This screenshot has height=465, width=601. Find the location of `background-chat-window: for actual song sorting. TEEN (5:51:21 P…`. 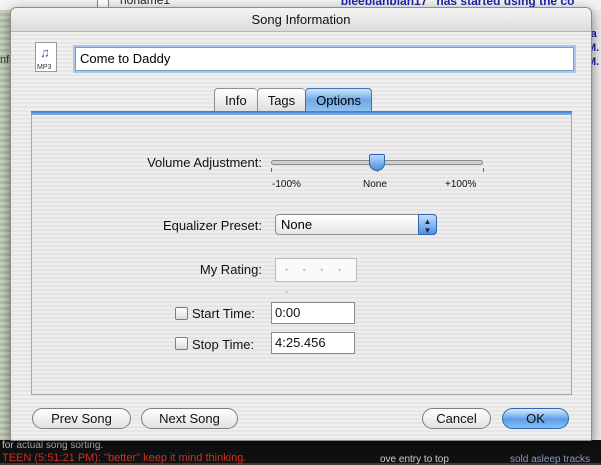

background-chat-window: for actual song sorting. TEEN (5:51:21 P… is located at coordinates (300, 452).